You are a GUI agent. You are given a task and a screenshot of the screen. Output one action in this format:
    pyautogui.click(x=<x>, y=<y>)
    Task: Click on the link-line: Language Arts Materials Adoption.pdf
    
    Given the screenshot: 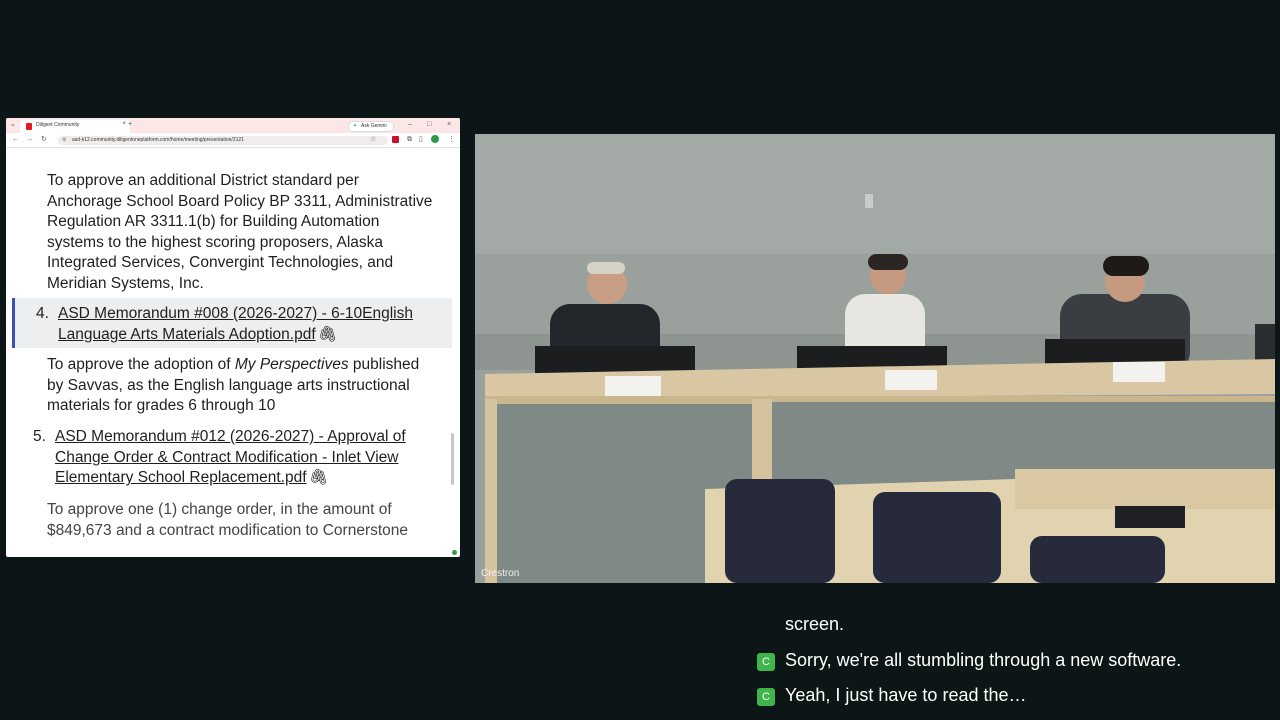 What is the action you would take?
    pyautogui.click(x=187, y=334)
    